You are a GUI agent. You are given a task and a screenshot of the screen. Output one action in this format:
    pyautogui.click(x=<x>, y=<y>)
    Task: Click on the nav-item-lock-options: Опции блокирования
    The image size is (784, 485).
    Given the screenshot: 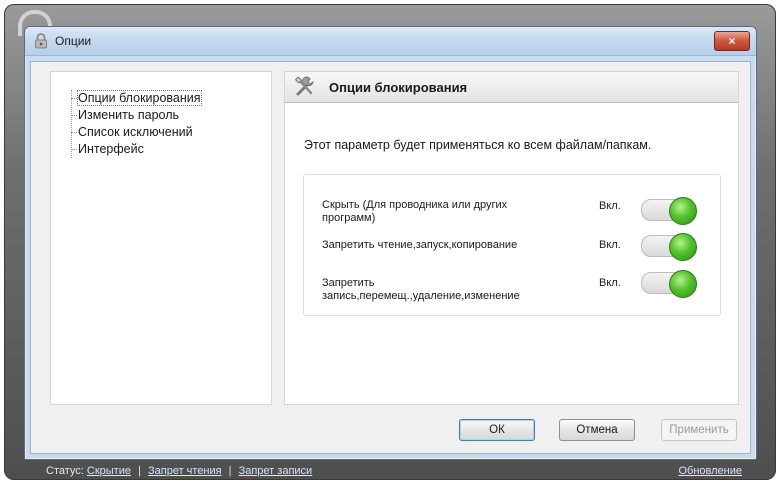 What is the action you would take?
    pyautogui.click(x=137, y=98)
    